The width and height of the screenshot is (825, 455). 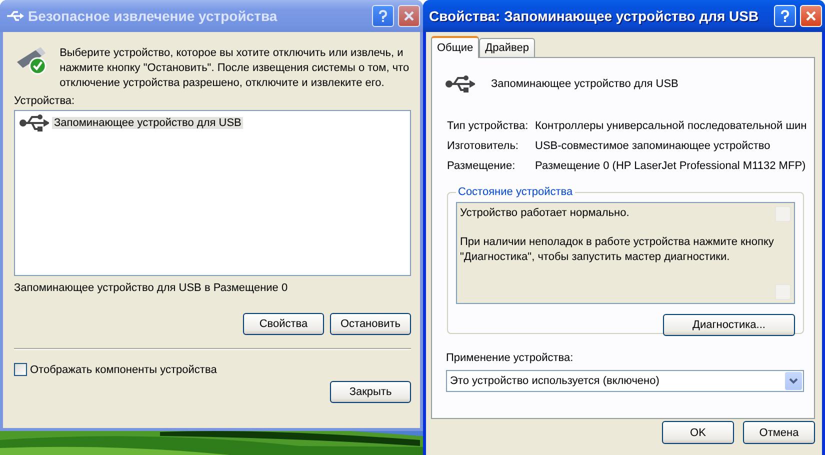 What do you see at coordinates (617, 250) in the screenshot?
I see `status-text: При наличии неполадок в работе устройства нажмите кнопку "Диагностика", чтобы запустить мастер диагностики.` at bounding box center [617, 250].